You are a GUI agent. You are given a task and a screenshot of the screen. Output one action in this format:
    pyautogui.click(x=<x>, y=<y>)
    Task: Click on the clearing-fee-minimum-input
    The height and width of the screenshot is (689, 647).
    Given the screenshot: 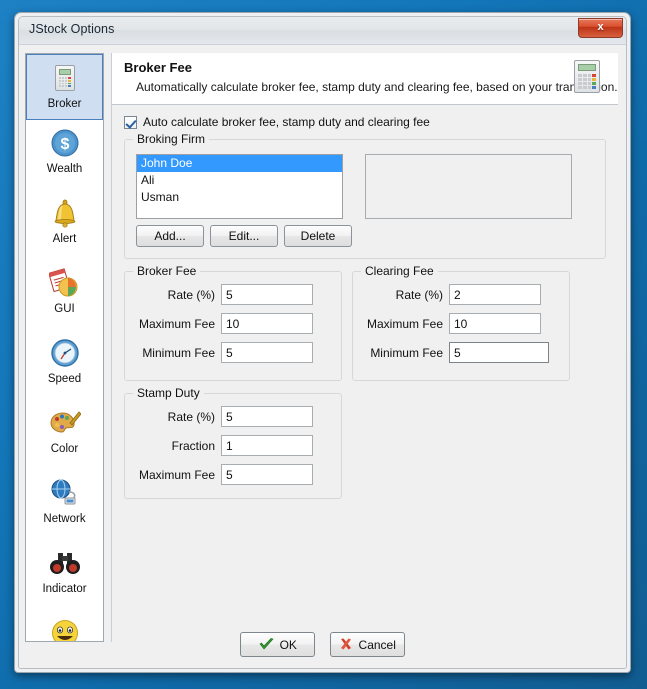 What is the action you would take?
    pyautogui.click(x=499, y=352)
    